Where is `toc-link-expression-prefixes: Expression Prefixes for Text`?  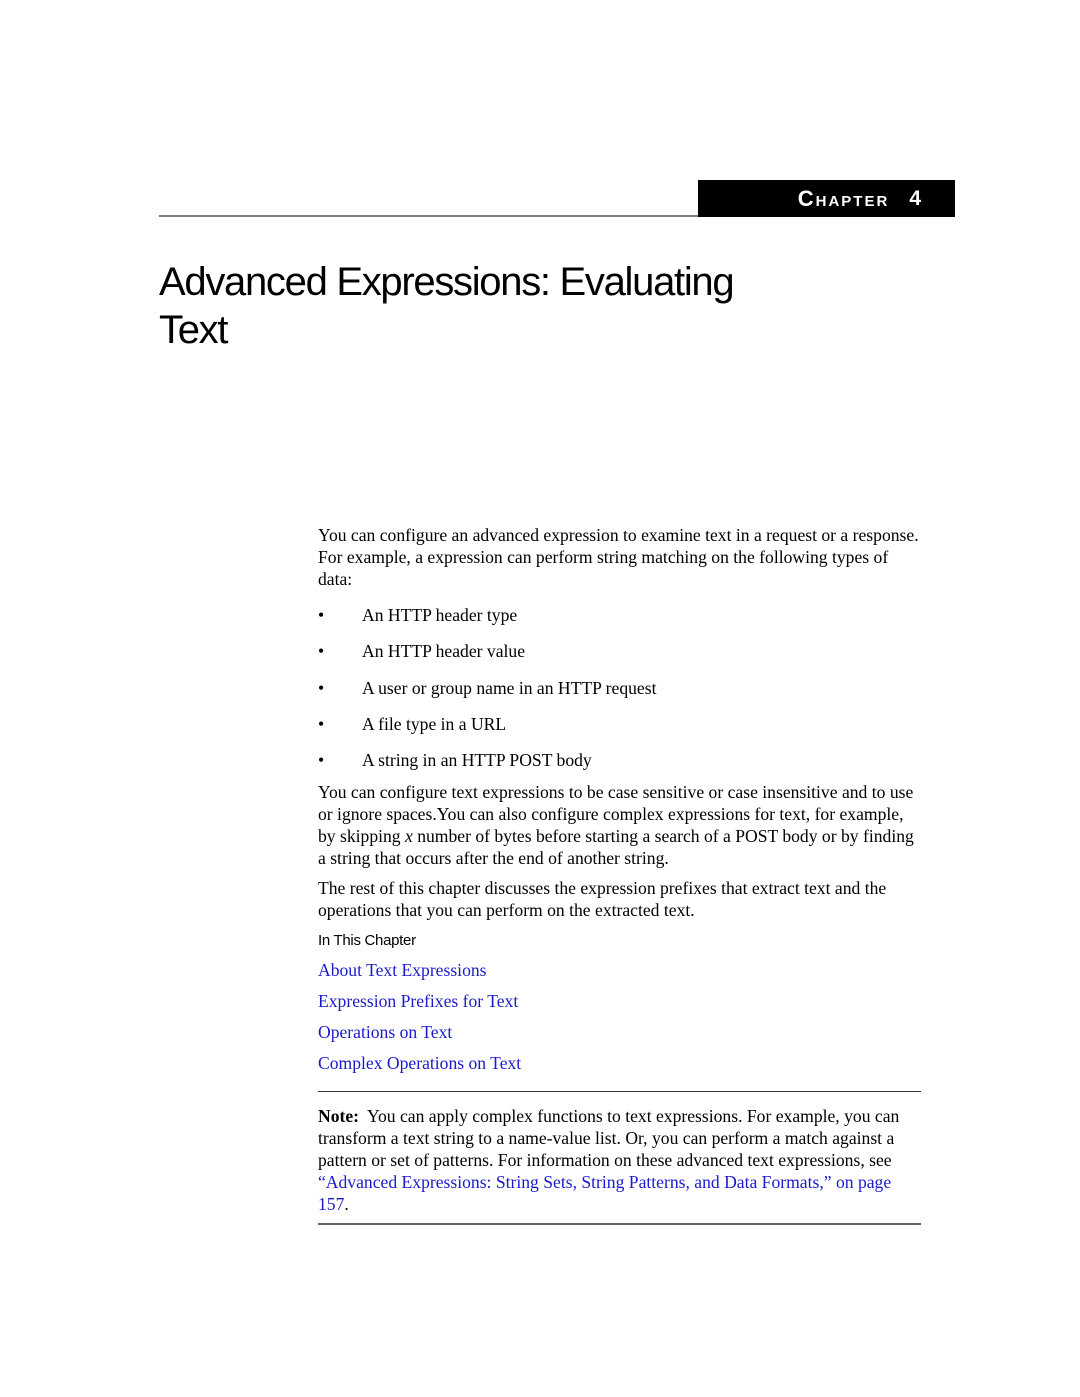
toc-link-expression-prefixes: Expression Prefixes for Text is located at coordinates (620, 1005).